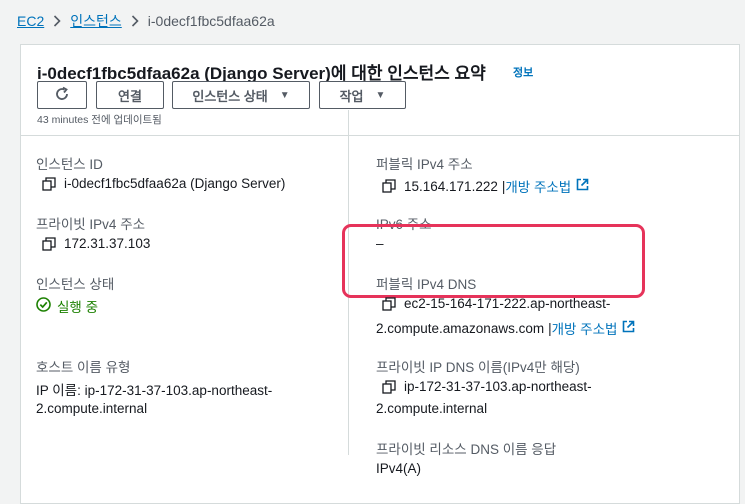 The image size is (745, 504). I want to click on connect-button: 연결, so click(130, 95).